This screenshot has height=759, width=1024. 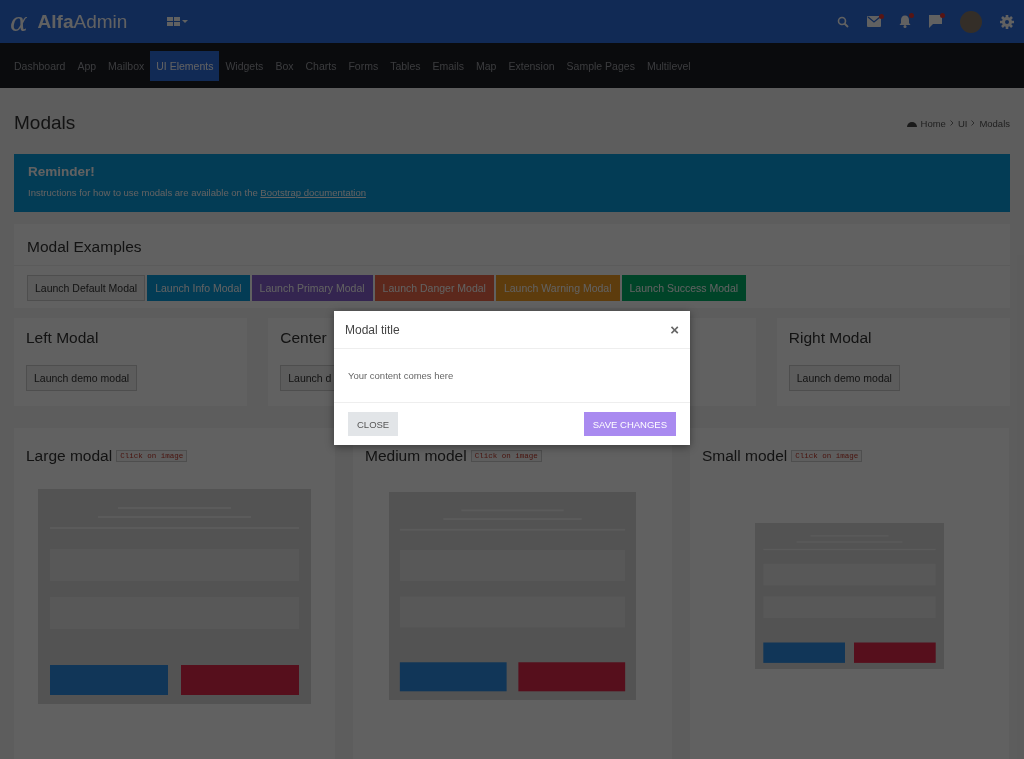 I want to click on page-title: Modals, so click(x=45, y=123).